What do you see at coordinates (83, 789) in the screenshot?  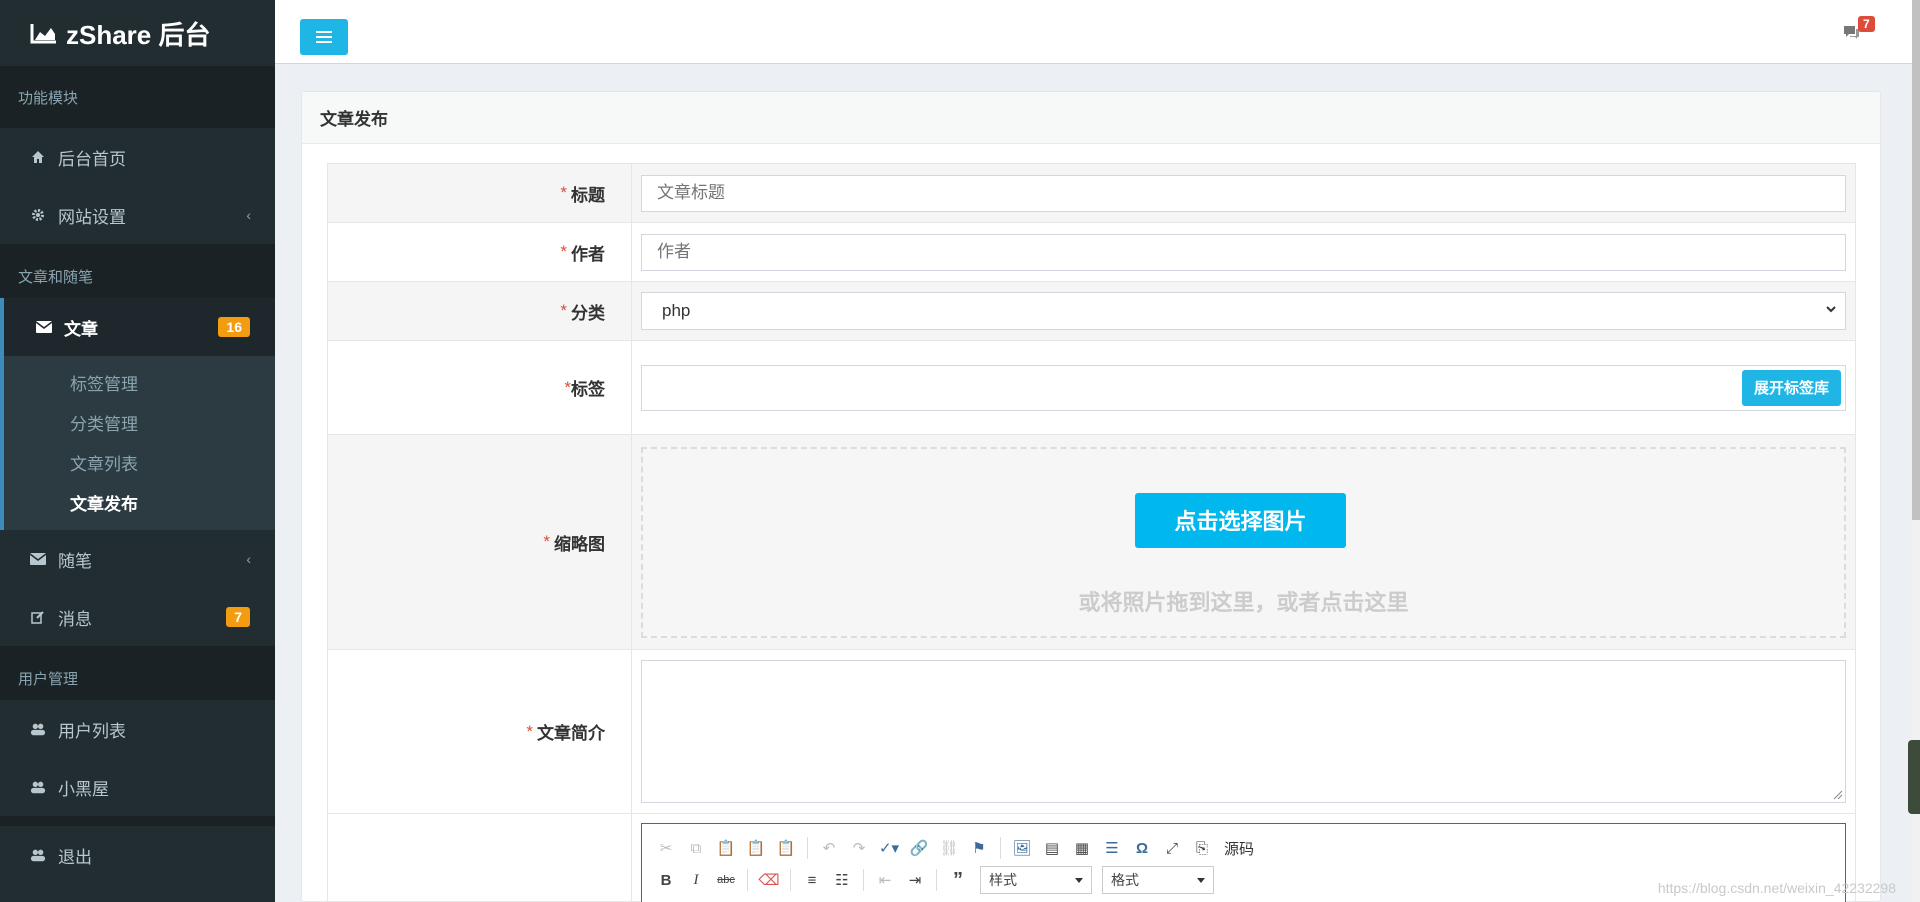 I see `sidebar-item-label: 小黑屋` at bounding box center [83, 789].